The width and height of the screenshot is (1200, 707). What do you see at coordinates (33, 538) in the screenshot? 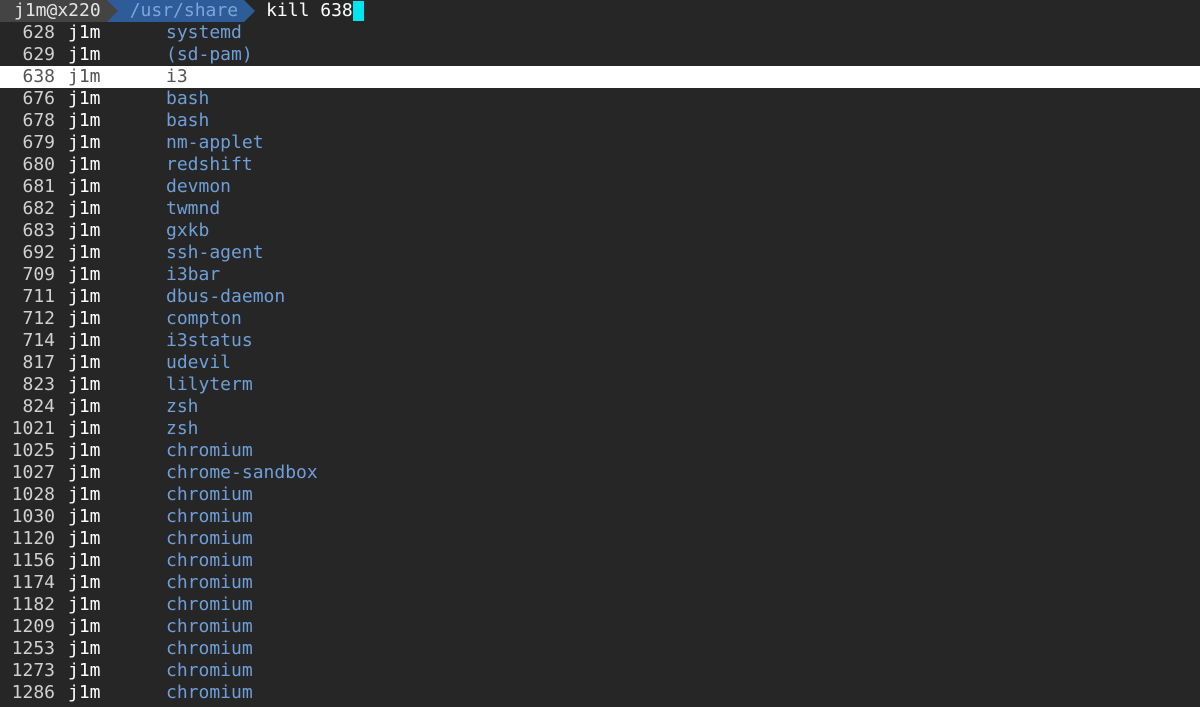
I see `process-pid: 1120` at bounding box center [33, 538].